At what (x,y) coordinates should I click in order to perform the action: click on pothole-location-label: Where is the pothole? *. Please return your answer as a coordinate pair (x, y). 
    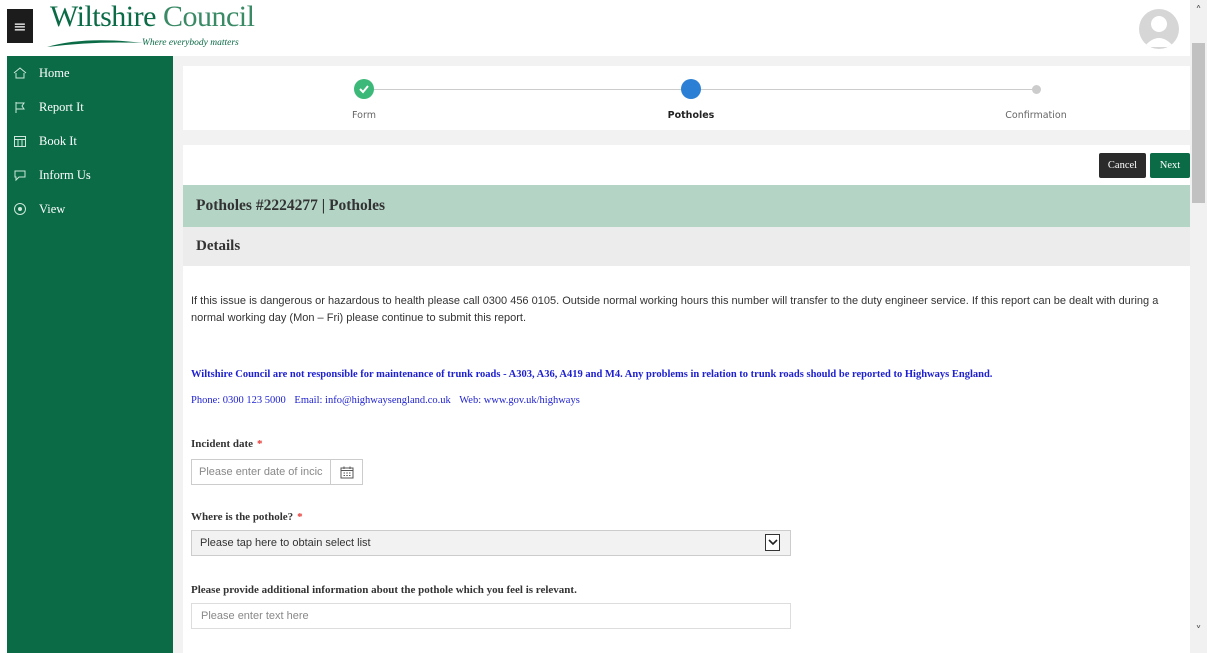
    Looking at the image, I should click on (247, 517).